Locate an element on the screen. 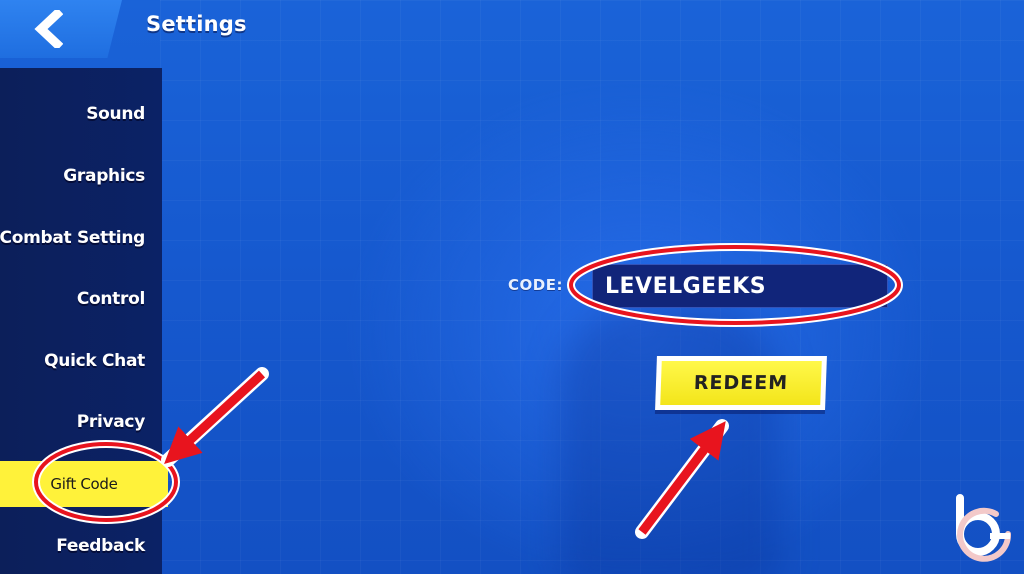  sidebar-item-control: Control is located at coordinates (81, 299).